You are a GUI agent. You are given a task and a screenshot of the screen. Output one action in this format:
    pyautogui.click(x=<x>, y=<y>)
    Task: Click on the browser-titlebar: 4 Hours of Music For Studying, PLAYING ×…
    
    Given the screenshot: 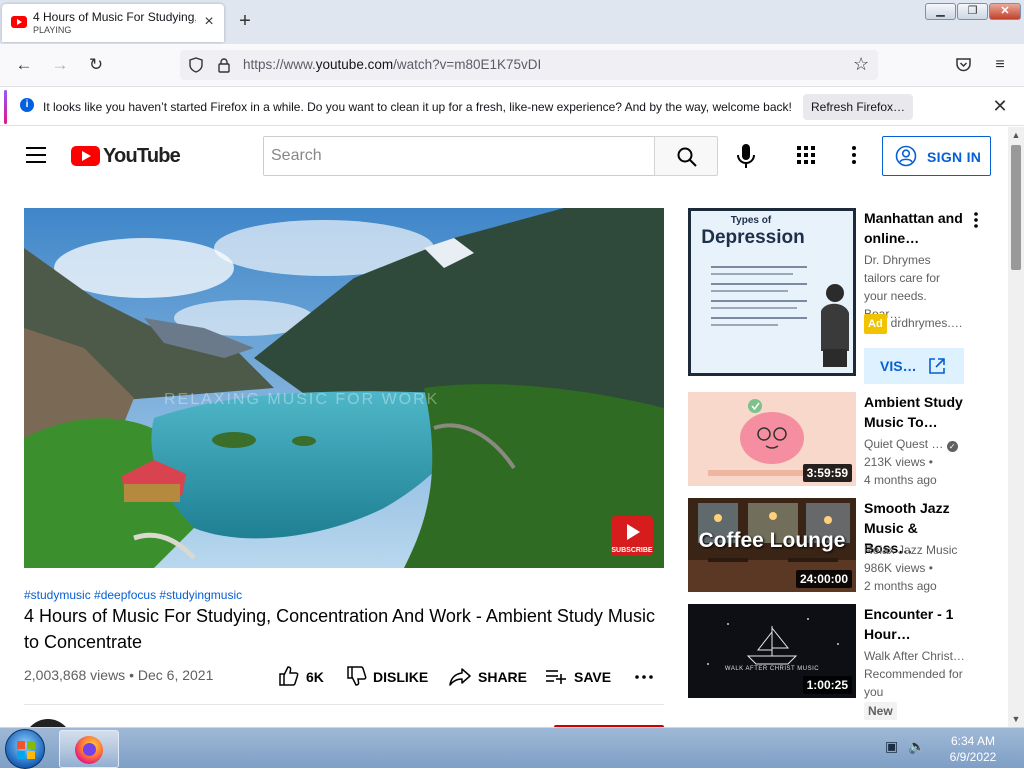 What is the action you would take?
    pyautogui.click(x=512, y=22)
    